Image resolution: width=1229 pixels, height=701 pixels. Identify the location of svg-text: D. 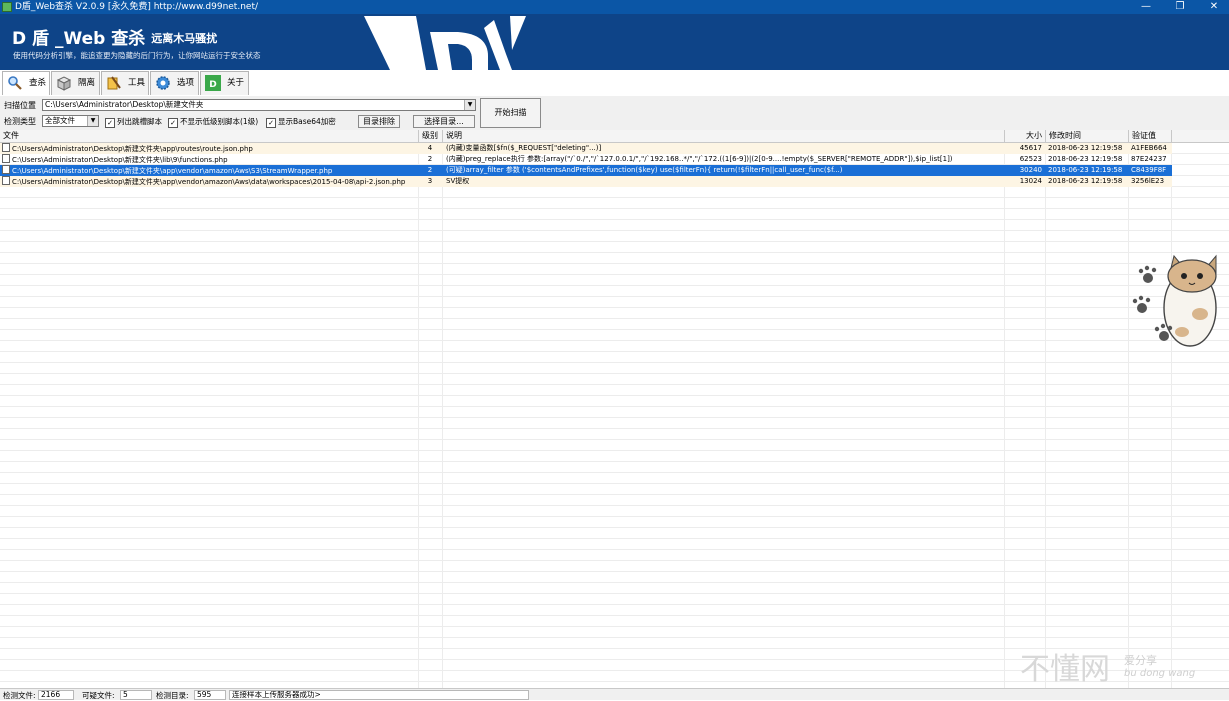
(212, 85).